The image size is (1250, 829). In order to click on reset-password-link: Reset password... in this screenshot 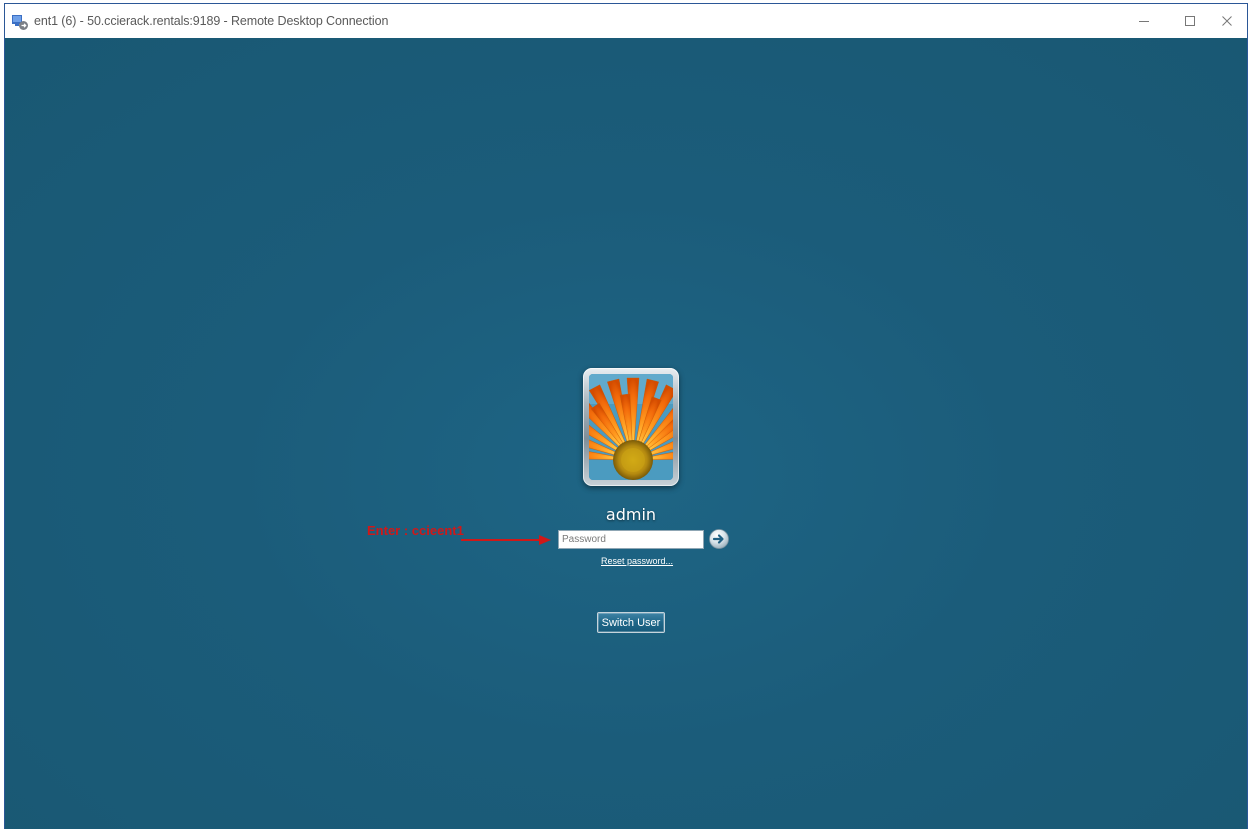, I will do `click(637, 561)`.